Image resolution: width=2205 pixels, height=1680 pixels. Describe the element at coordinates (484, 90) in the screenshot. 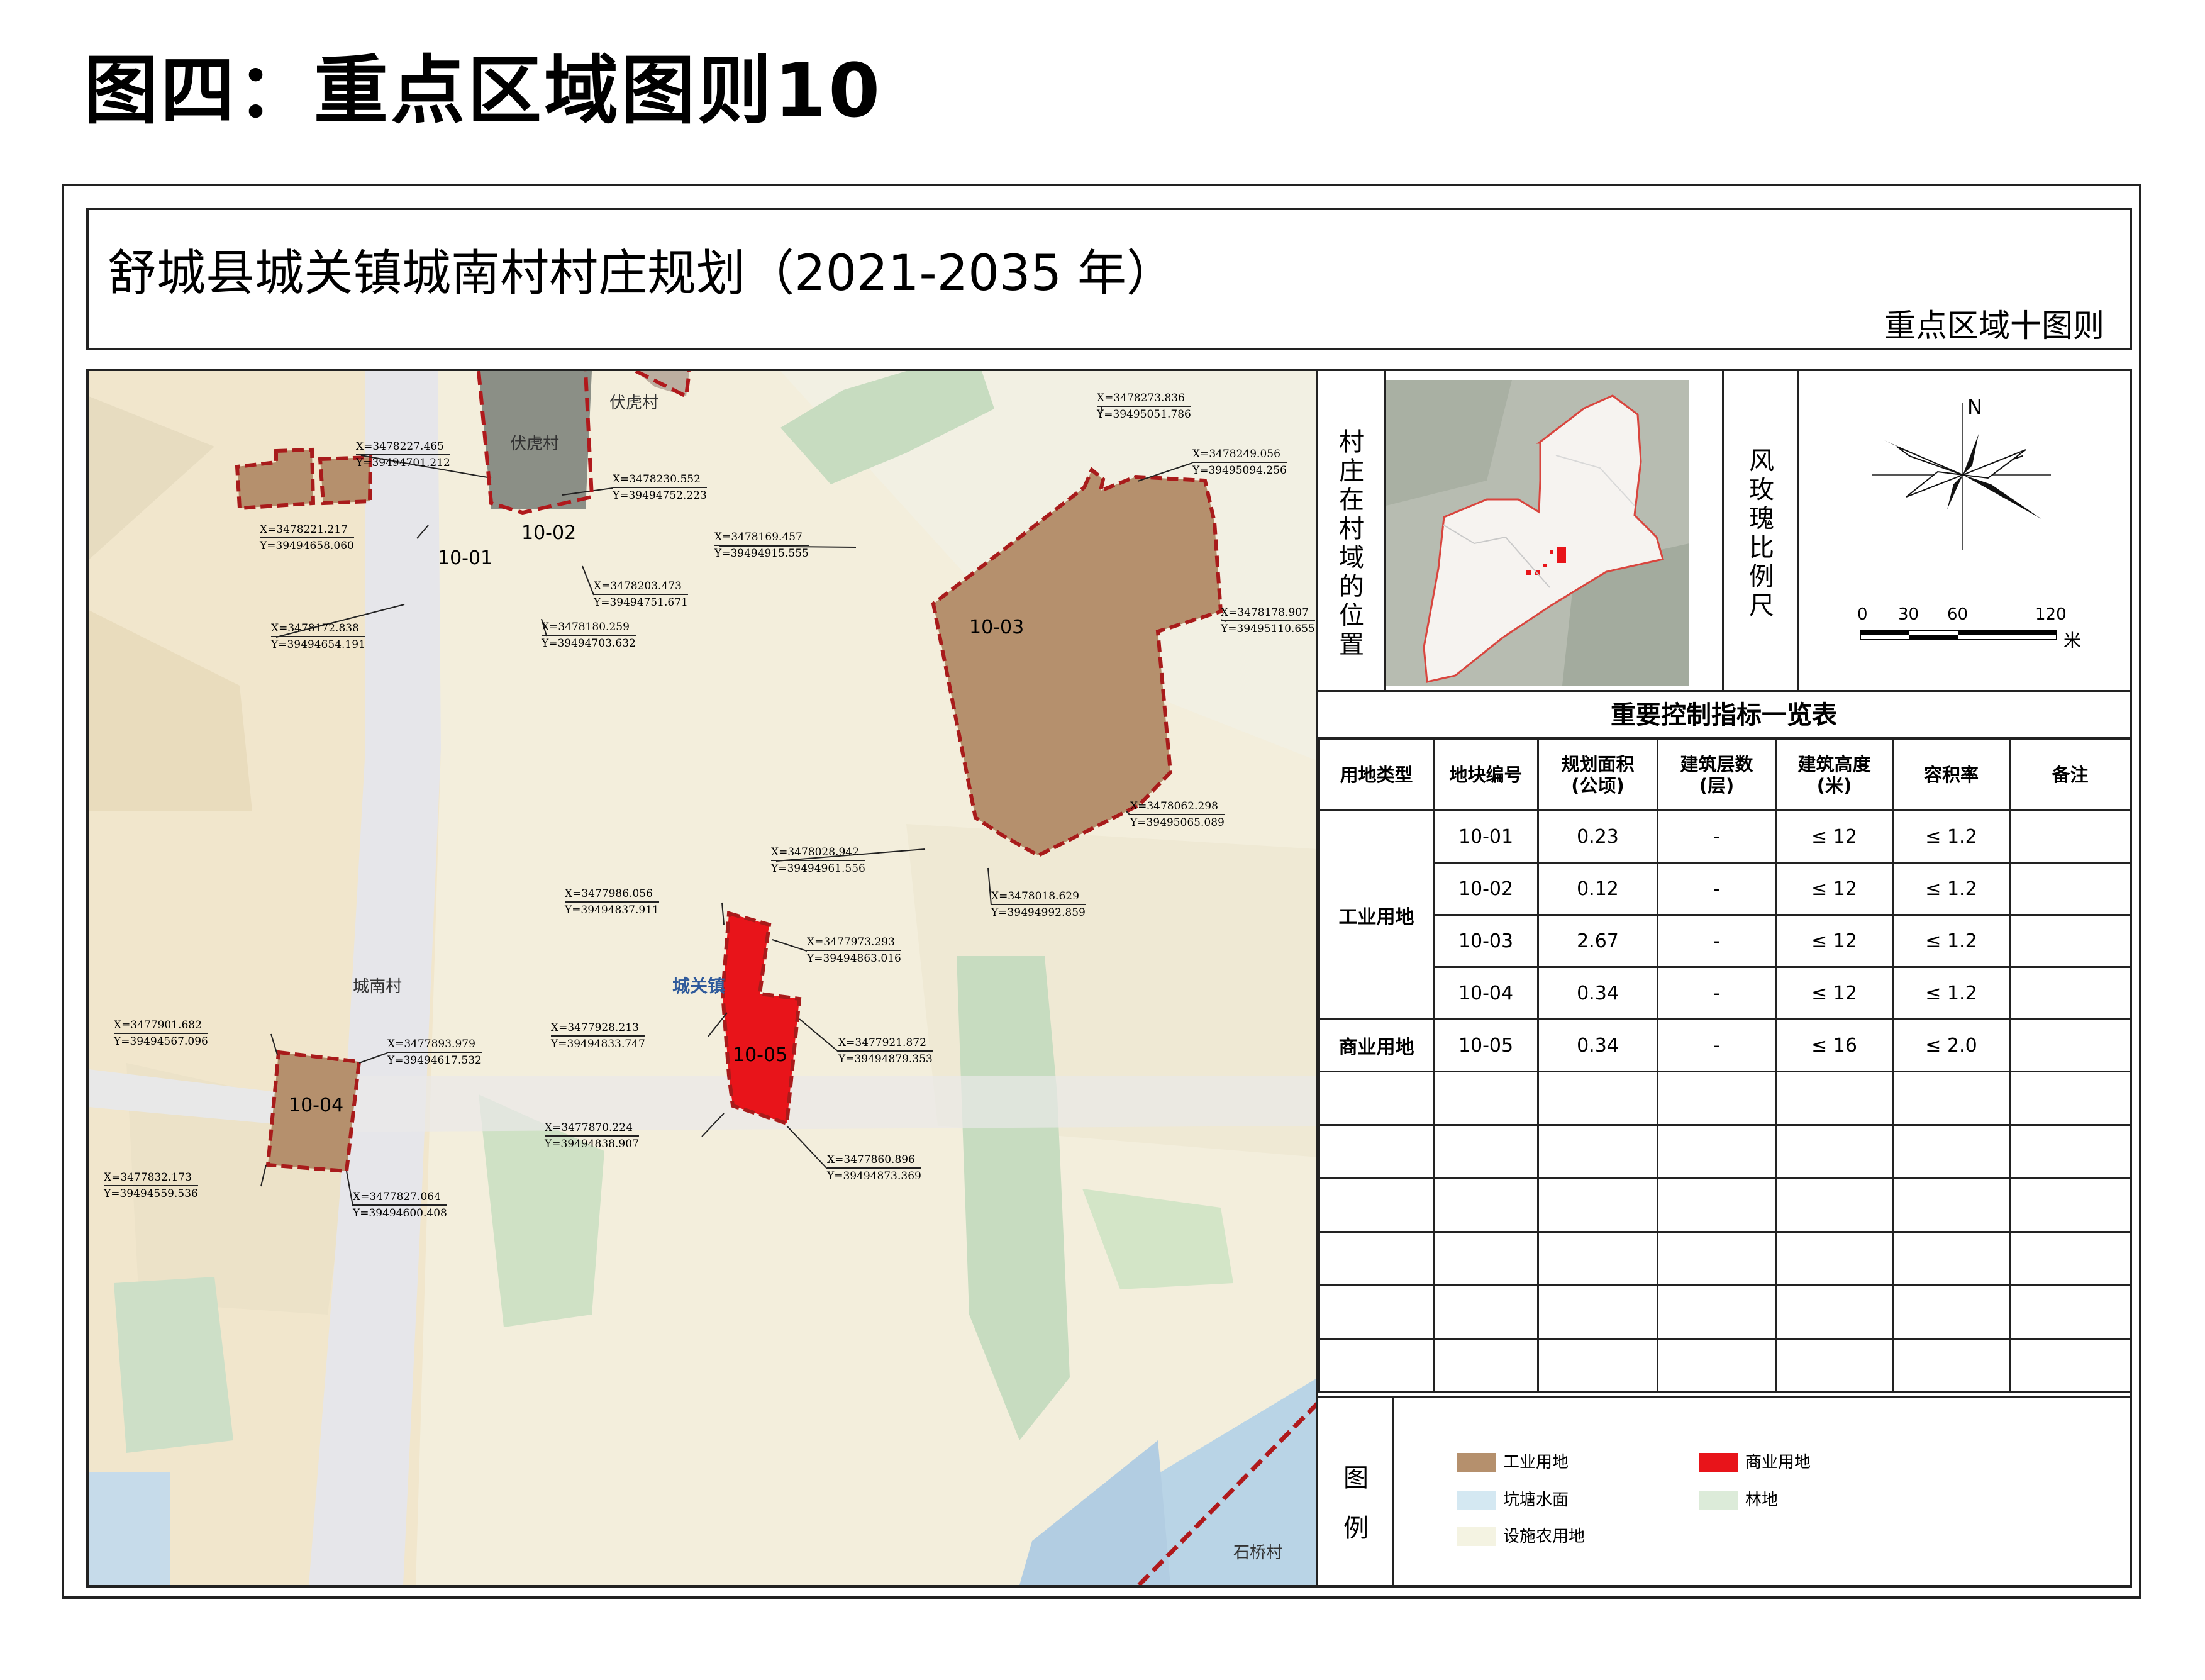

I see `page-title: 图四：重点区域图则10` at that location.